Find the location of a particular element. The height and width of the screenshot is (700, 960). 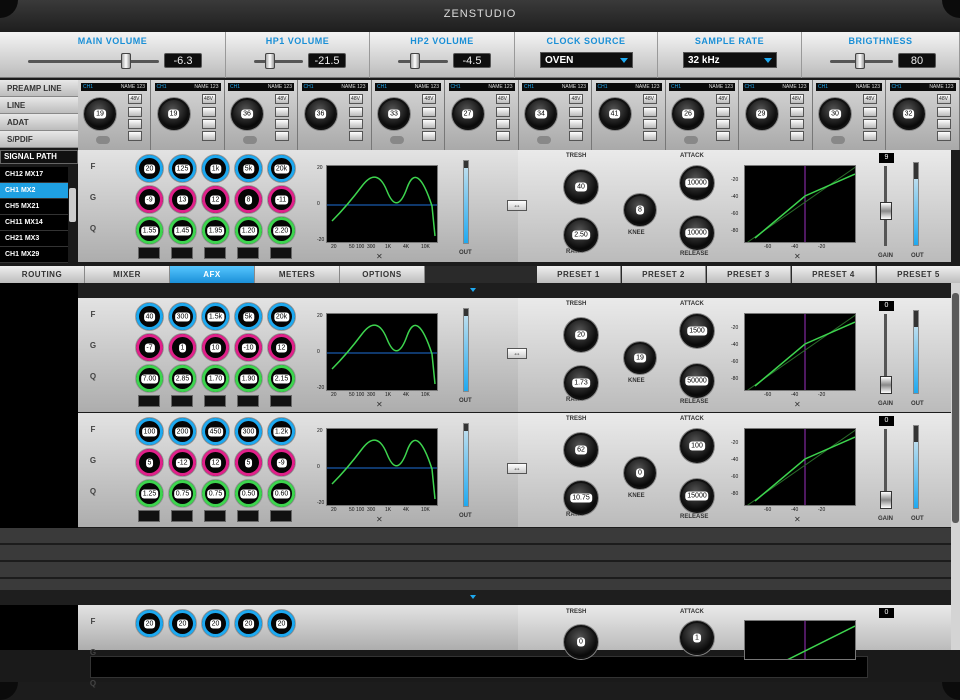

slider-thumb is located at coordinates (270, 61).